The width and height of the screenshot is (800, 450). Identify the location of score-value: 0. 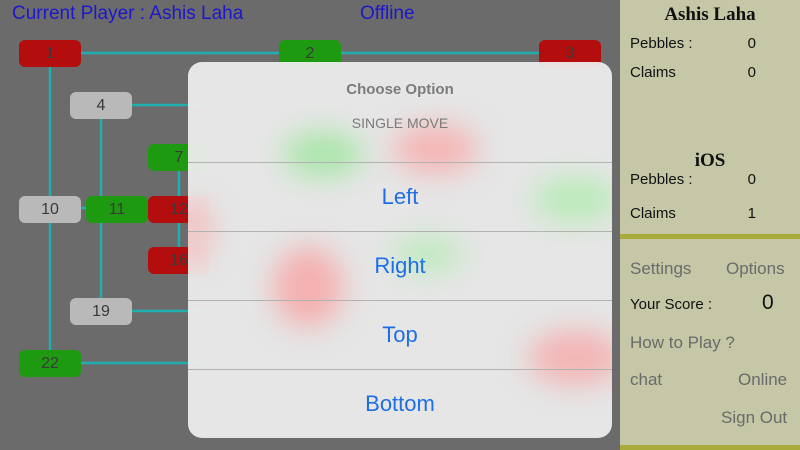
(768, 302).